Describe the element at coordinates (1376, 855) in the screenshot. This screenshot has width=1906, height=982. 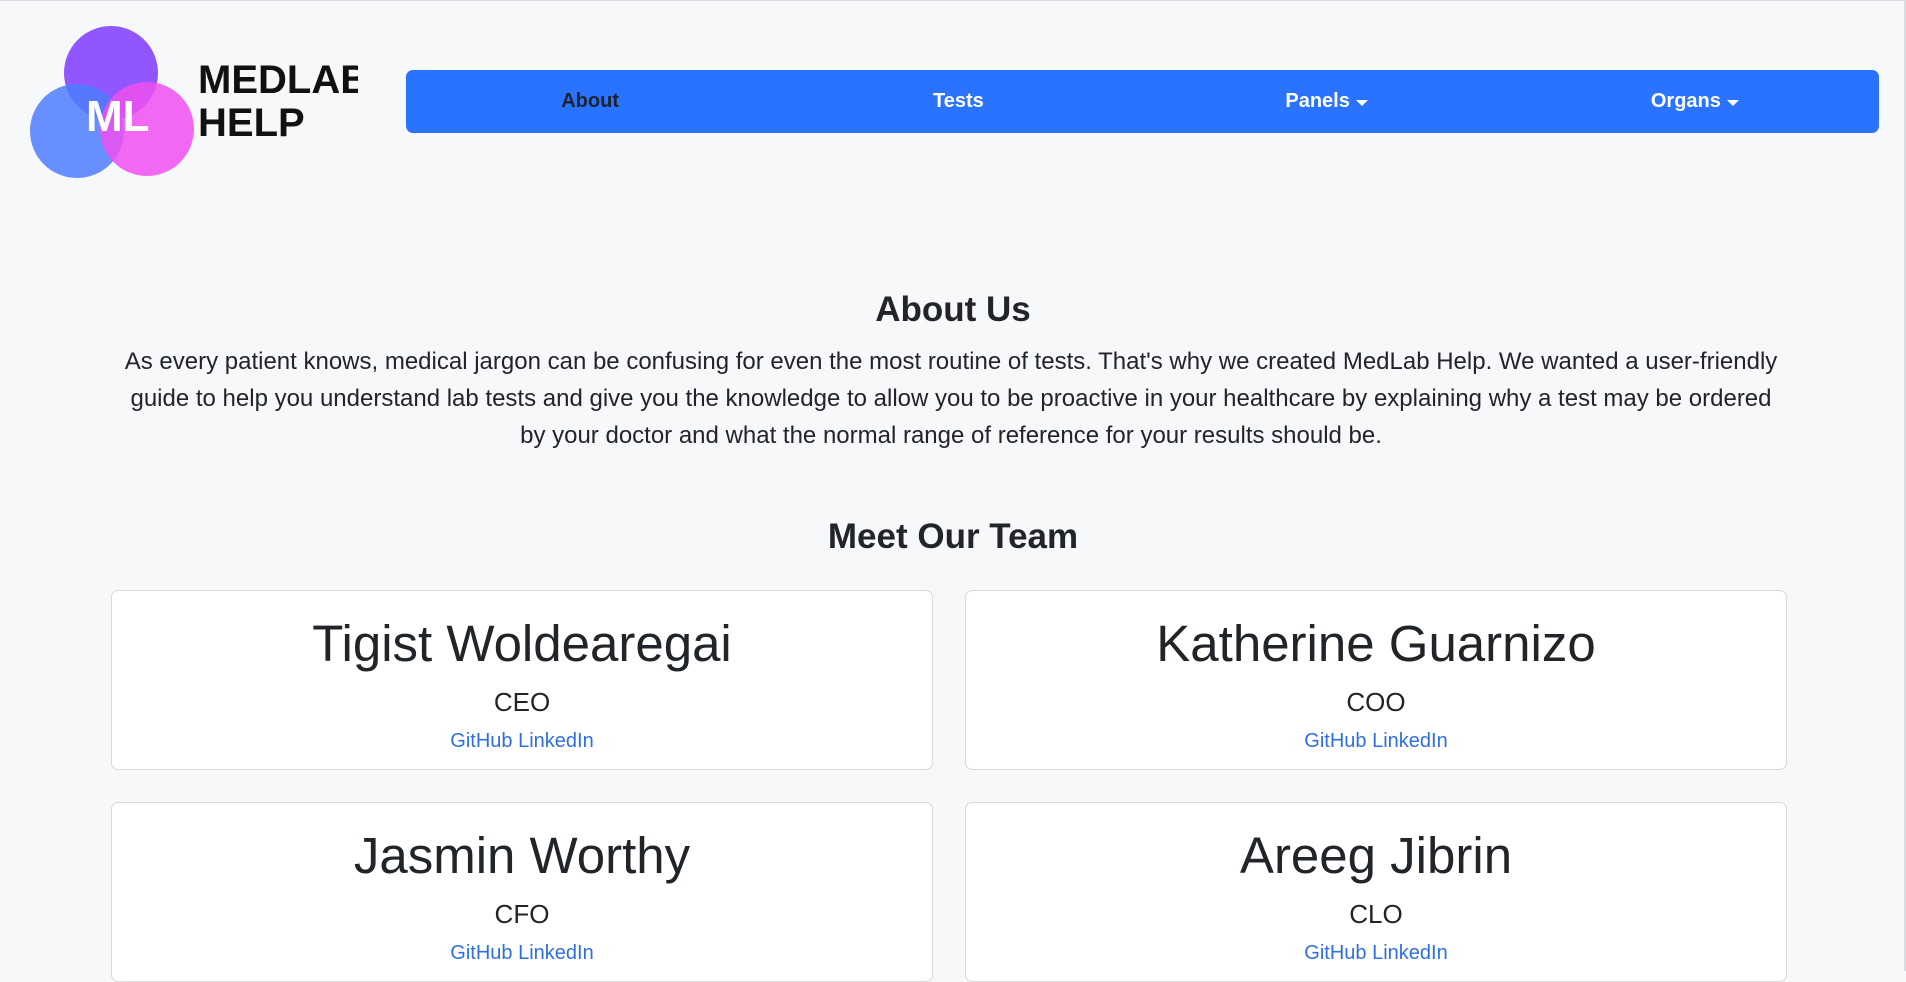
I see `member-name: Areeg Jibrin` at that location.